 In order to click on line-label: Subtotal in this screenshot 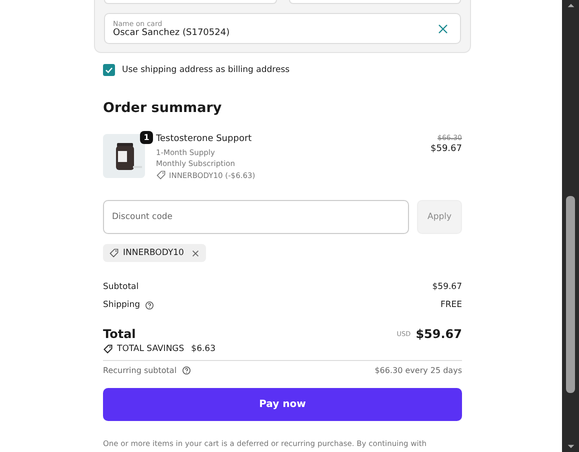, I will do `click(121, 287)`.